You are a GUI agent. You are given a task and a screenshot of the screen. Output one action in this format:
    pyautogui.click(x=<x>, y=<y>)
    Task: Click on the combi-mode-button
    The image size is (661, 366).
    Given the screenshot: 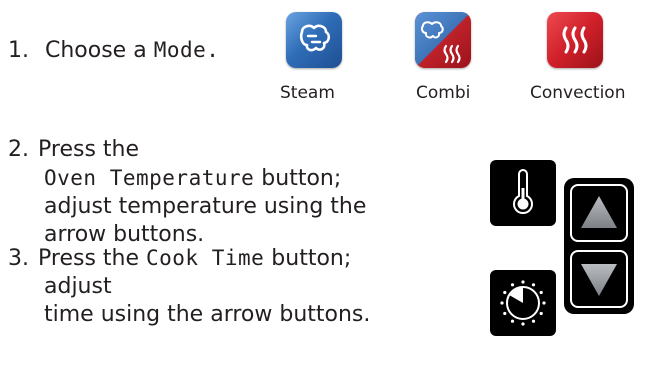 What is the action you would take?
    pyautogui.click(x=443, y=40)
    